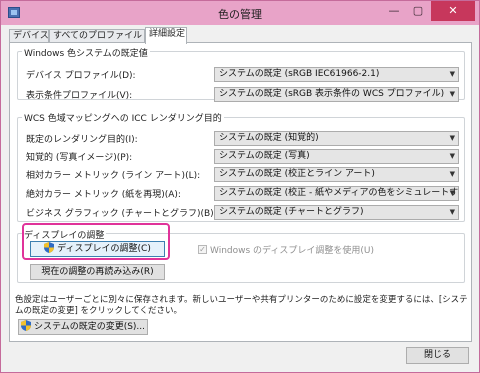 The width and height of the screenshot is (480, 373). What do you see at coordinates (25, 325) in the screenshot?
I see `uac-shield-icon` at bounding box center [25, 325].